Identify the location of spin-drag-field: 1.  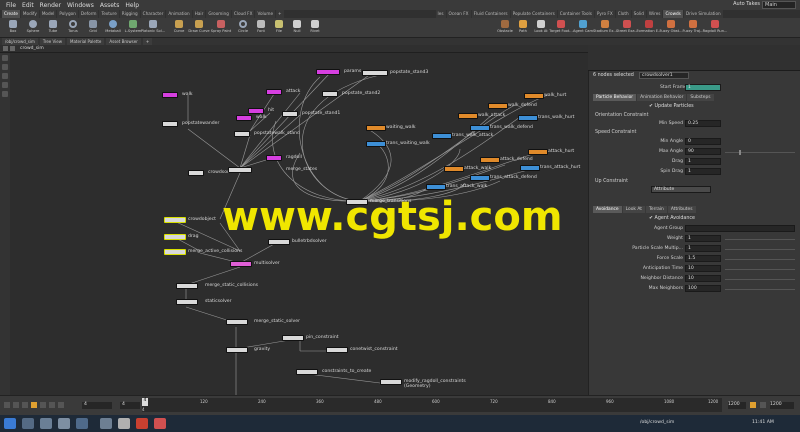
(703, 171).